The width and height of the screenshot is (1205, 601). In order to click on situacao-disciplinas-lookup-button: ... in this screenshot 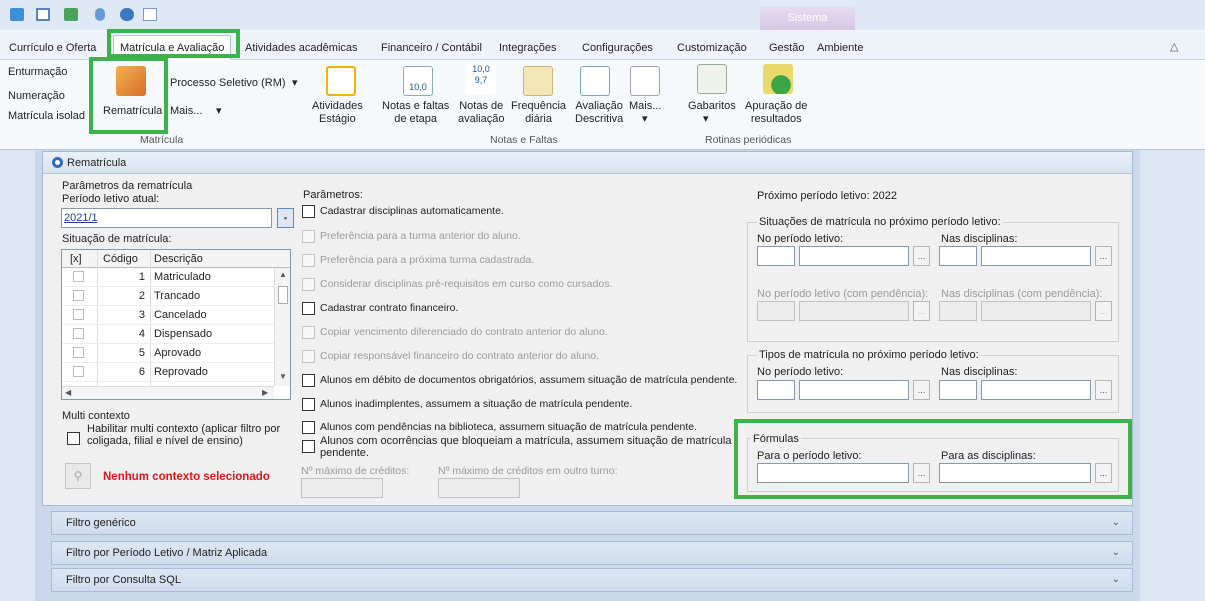, I will do `click(1103, 256)`.